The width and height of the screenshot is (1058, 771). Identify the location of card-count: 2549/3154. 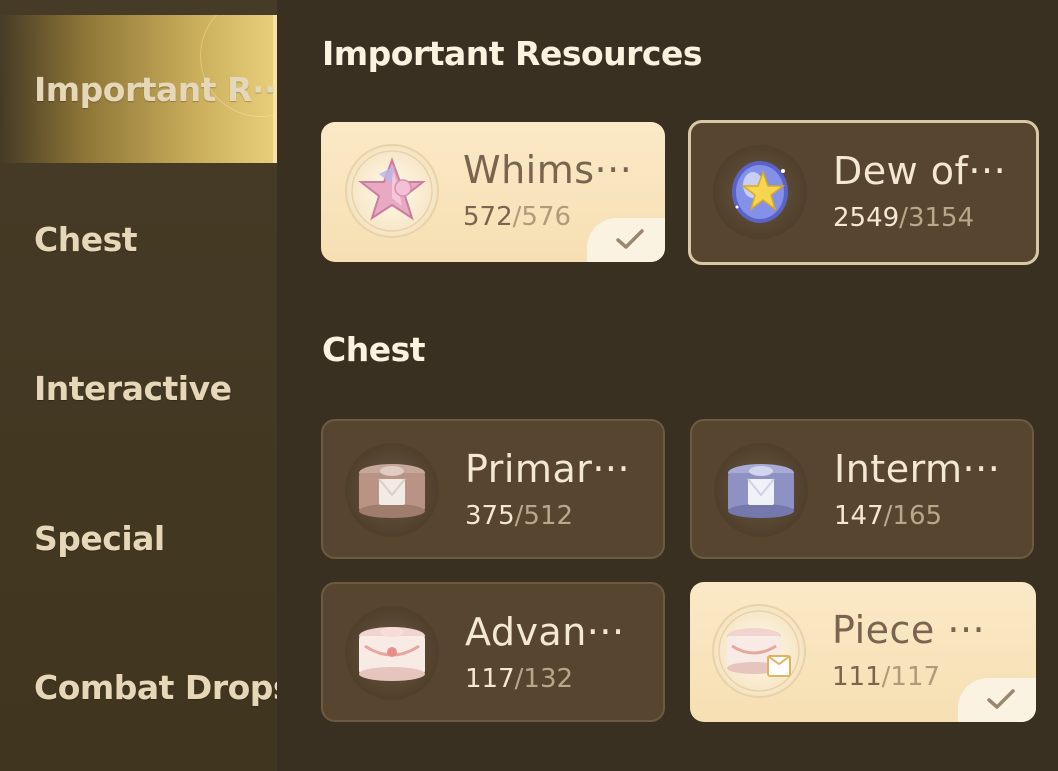
(903, 218).